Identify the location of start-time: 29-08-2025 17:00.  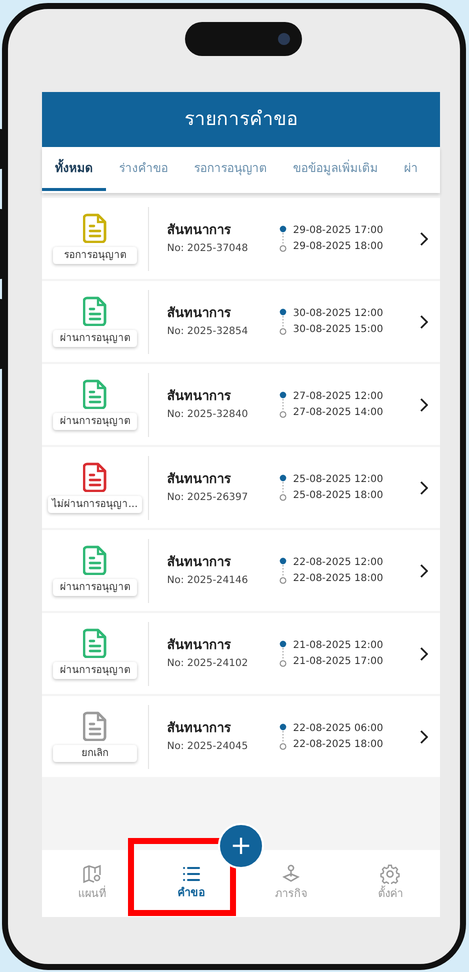
(338, 231).